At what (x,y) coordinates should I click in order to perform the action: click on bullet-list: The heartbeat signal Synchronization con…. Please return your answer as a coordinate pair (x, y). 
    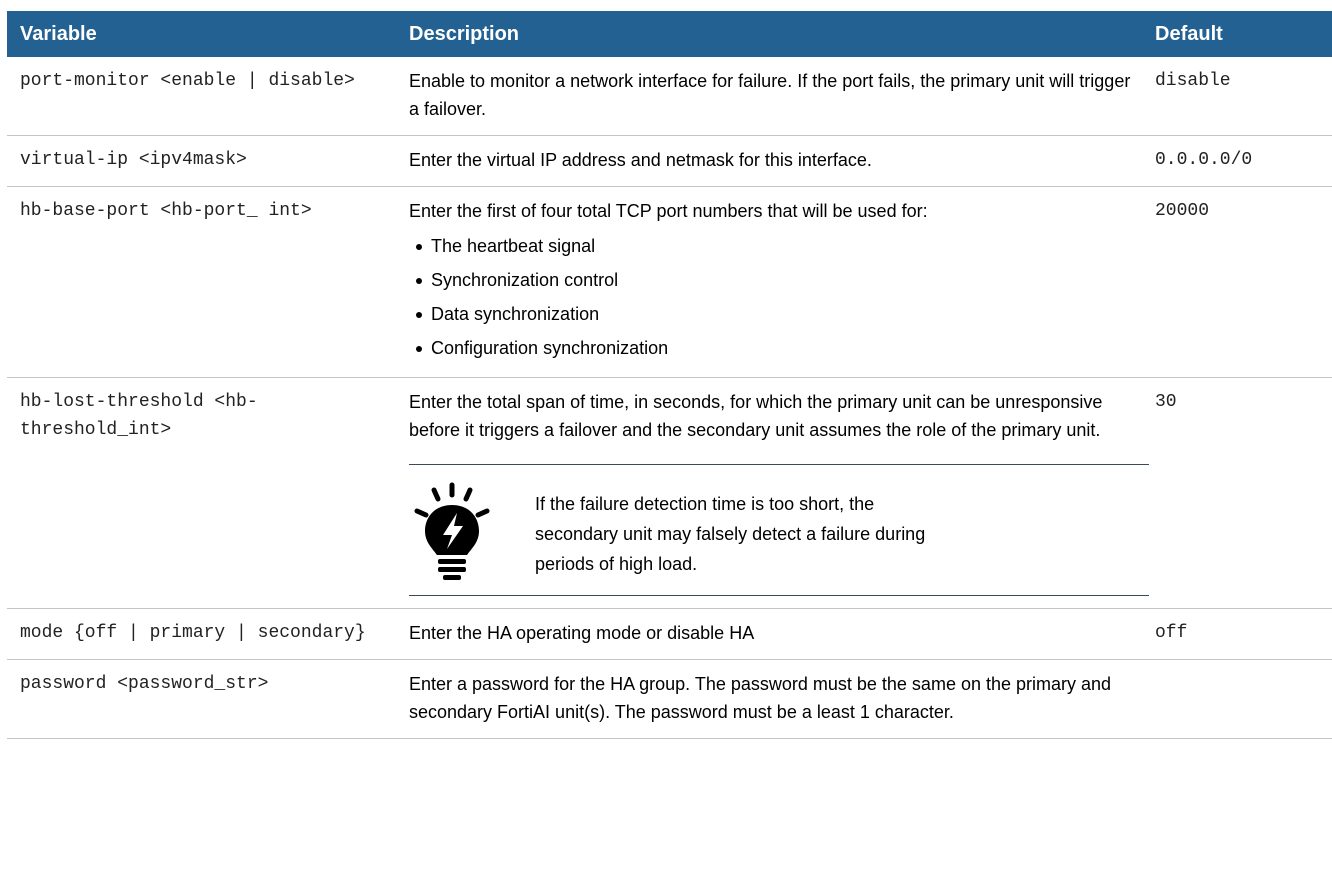
    Looking at the image, I should click on (776, 297).